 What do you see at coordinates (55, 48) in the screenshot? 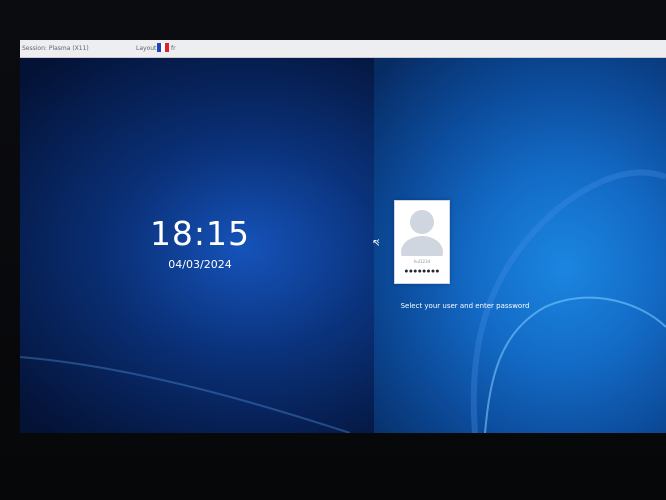
I see `session-selector: Session: Plasma (X11)` at bounding box center [55, 48].